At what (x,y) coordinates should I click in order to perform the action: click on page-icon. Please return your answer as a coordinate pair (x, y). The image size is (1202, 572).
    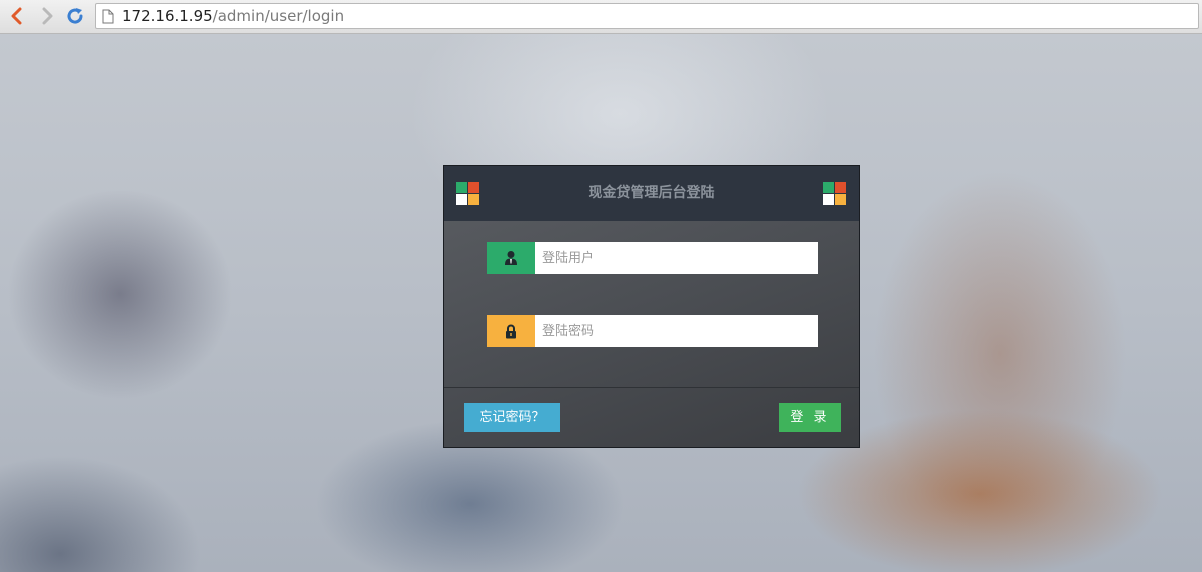
    Looking at the image, I should click on (108, 16).